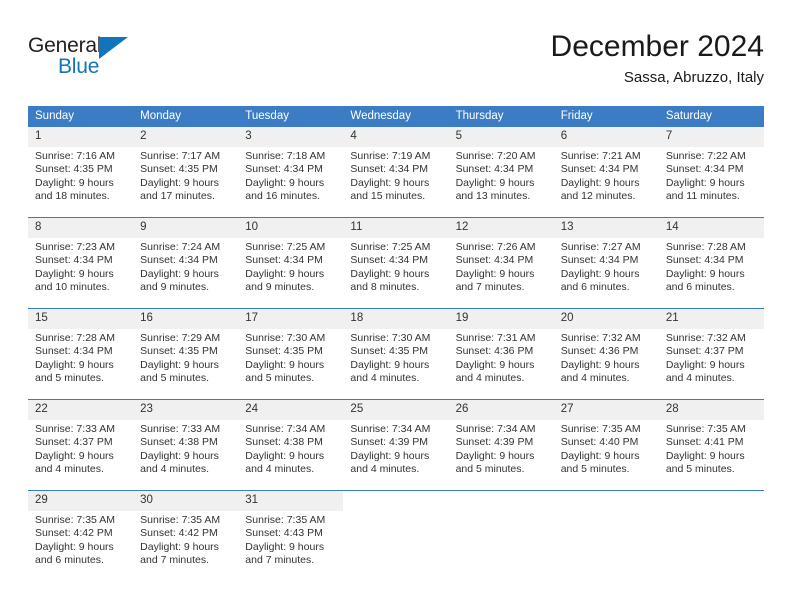 This screenshot has width=792, height=612. What do you see at coordinates (396, 410) in the screenshot?
I see `day-number: 25` at bounding box center [396, 410].